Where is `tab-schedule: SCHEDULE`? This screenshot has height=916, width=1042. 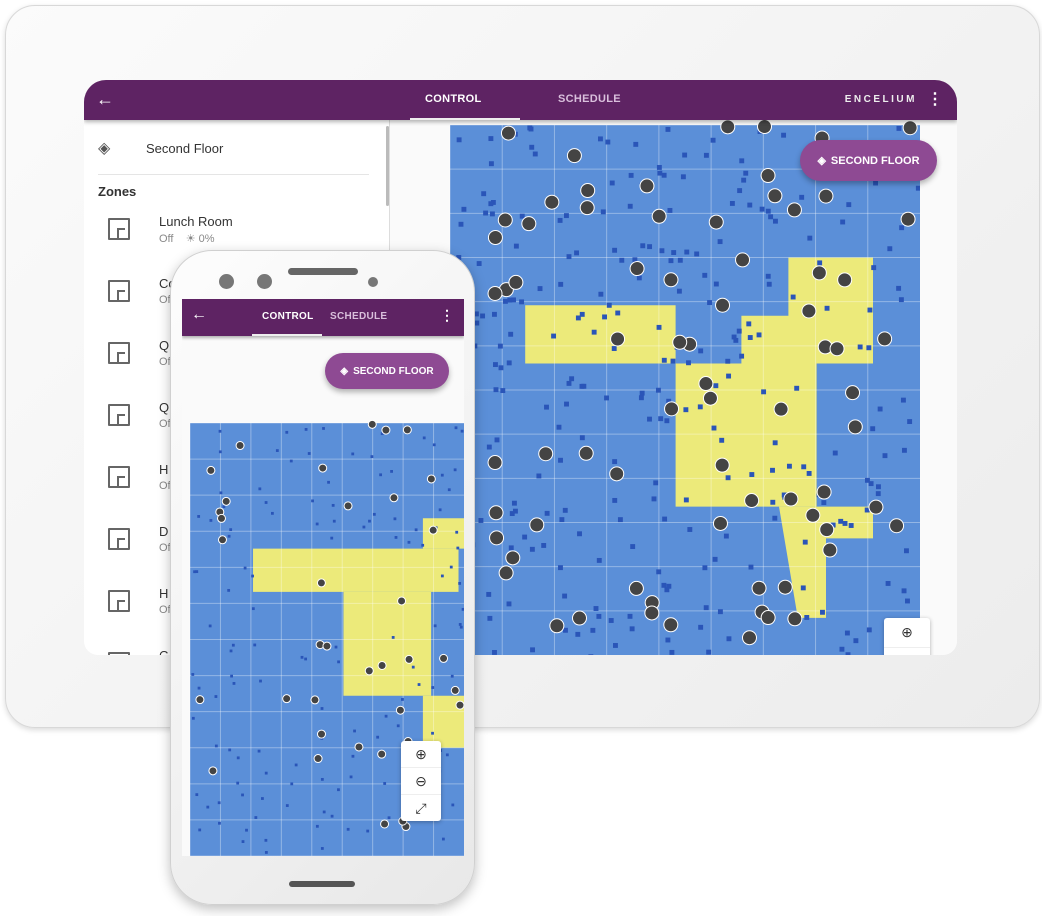 tab-schedule: SCHEDULE is located at coordinates (358, 316).